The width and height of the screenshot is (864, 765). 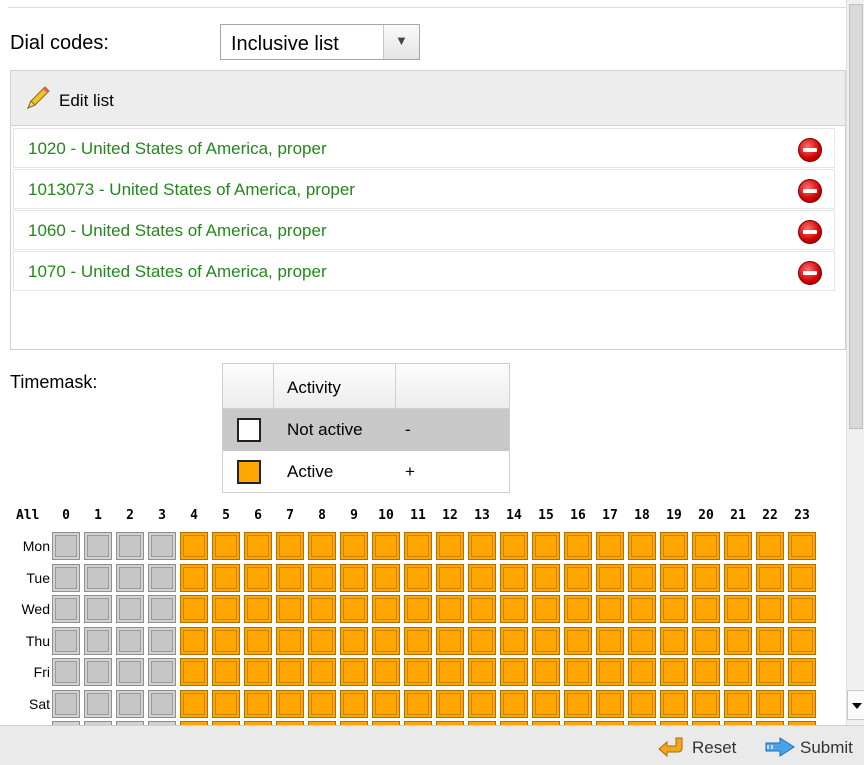 I want to click on hour-header: 11, so click(x=418, y=515).